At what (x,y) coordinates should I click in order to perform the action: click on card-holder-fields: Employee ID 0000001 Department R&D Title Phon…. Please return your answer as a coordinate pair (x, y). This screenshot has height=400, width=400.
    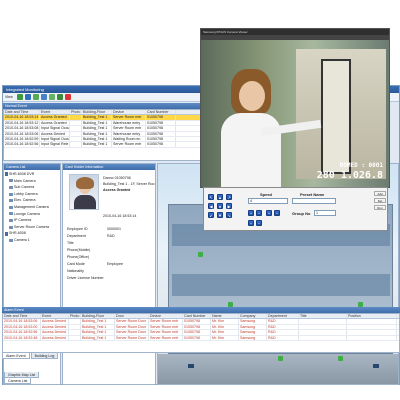
    Looking at the image, I should click on (111, 254).